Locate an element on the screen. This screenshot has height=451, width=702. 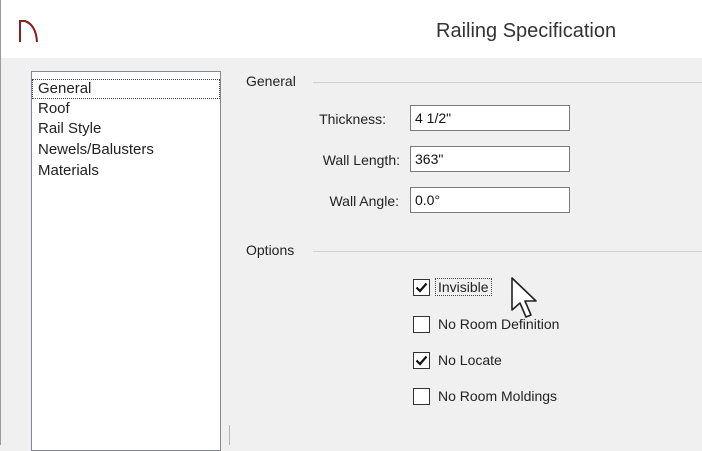
invisible-checkbox-row: Invisible is located at coordinates (452, 287).